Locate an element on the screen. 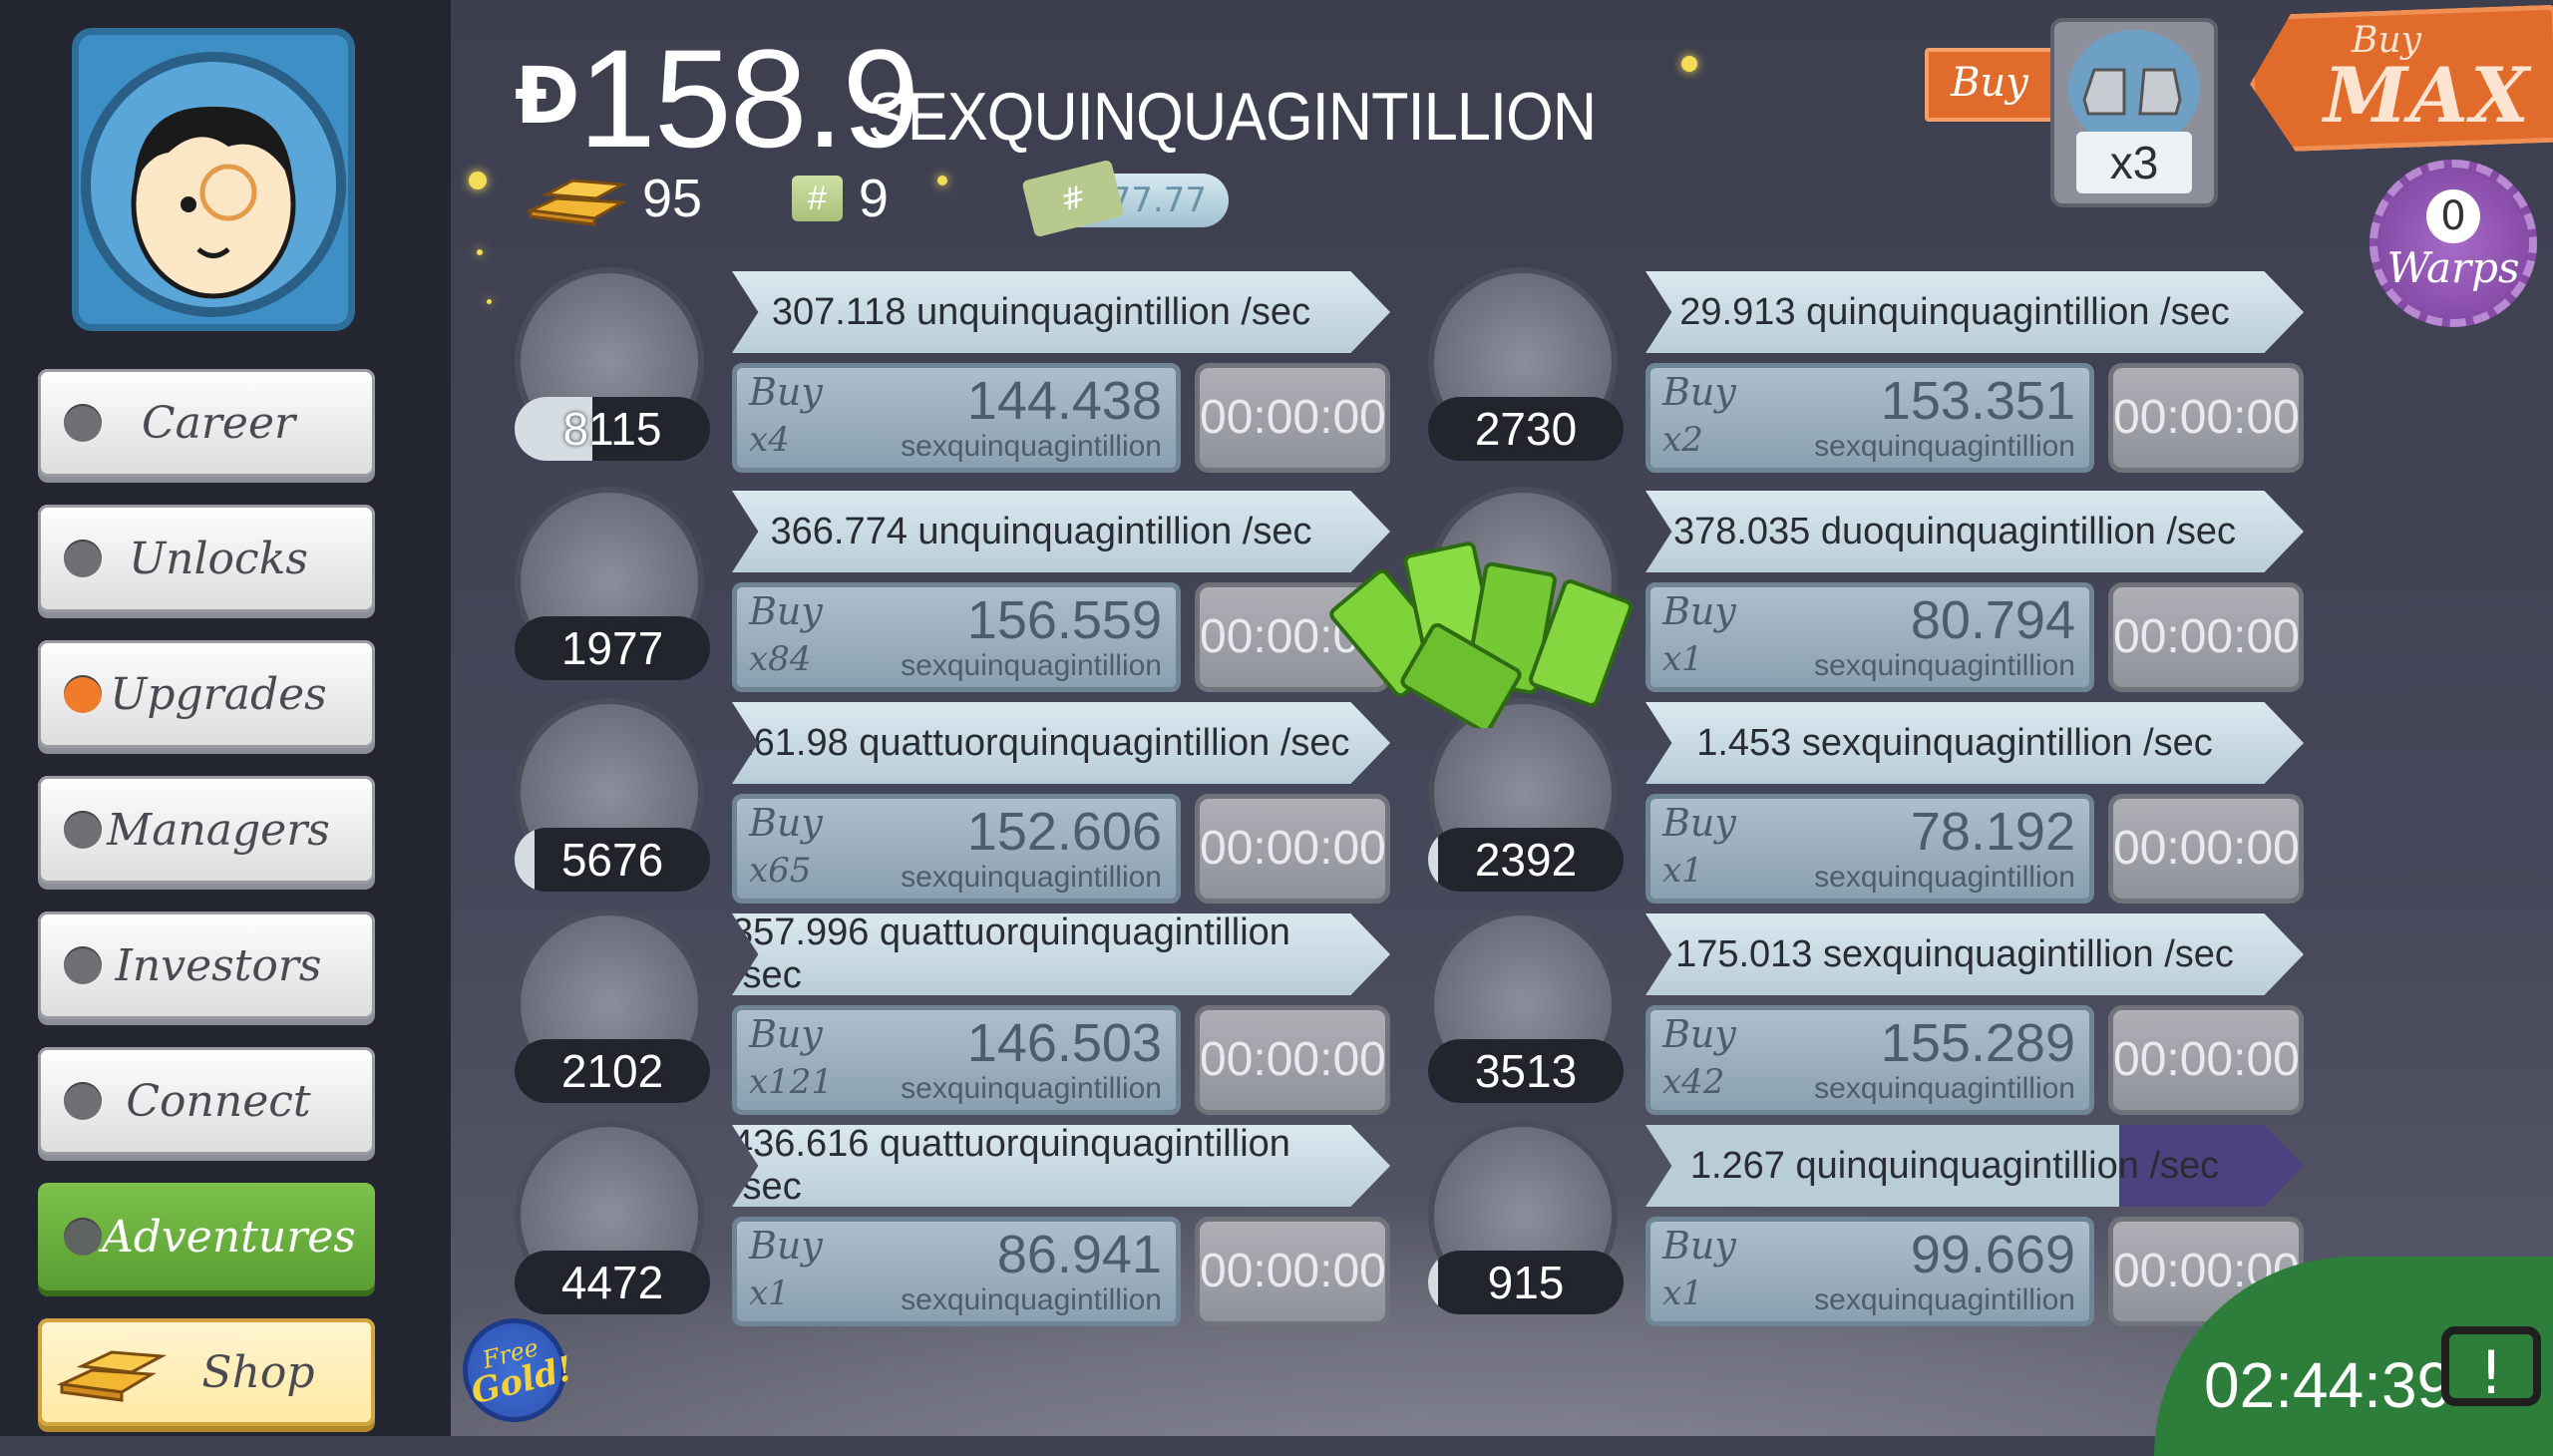 This screenshot has height=1456, width=2553. buy-mode-button: Buy is located at coordinates (1990, 85).